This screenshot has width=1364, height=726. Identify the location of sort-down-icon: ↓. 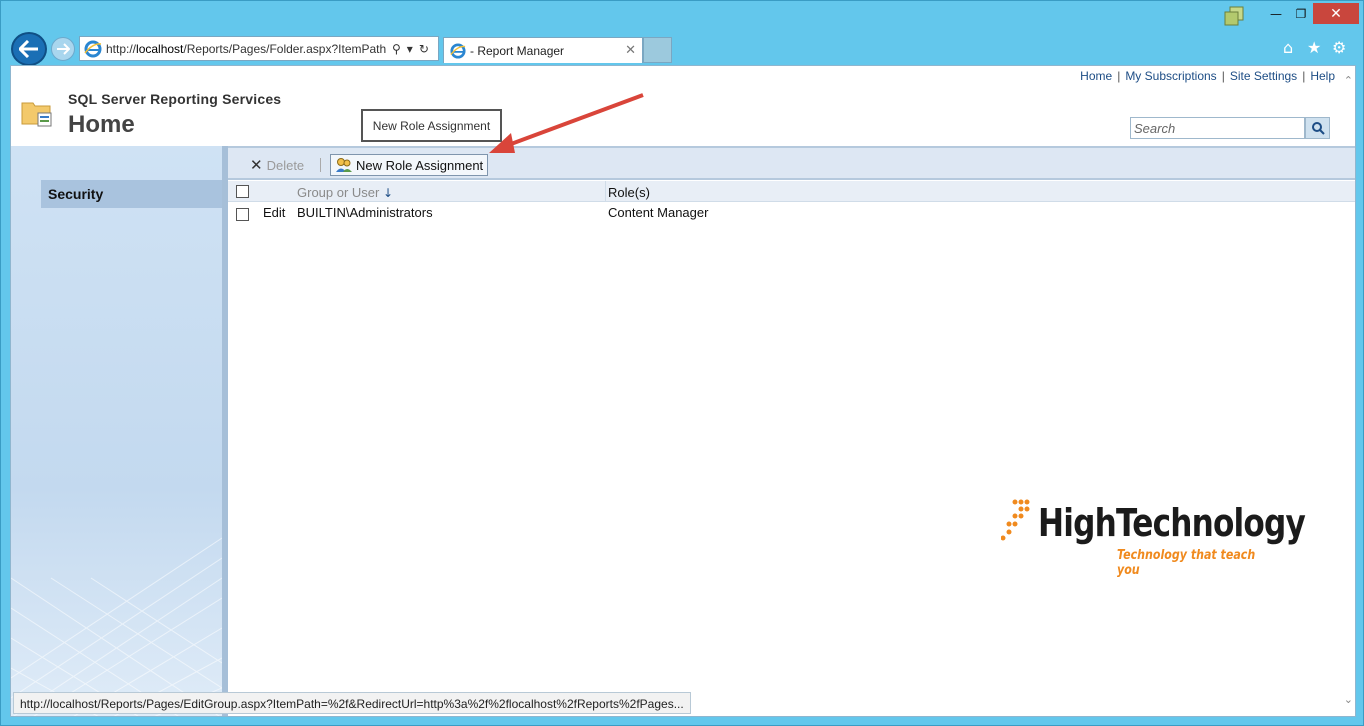
(388, 193).